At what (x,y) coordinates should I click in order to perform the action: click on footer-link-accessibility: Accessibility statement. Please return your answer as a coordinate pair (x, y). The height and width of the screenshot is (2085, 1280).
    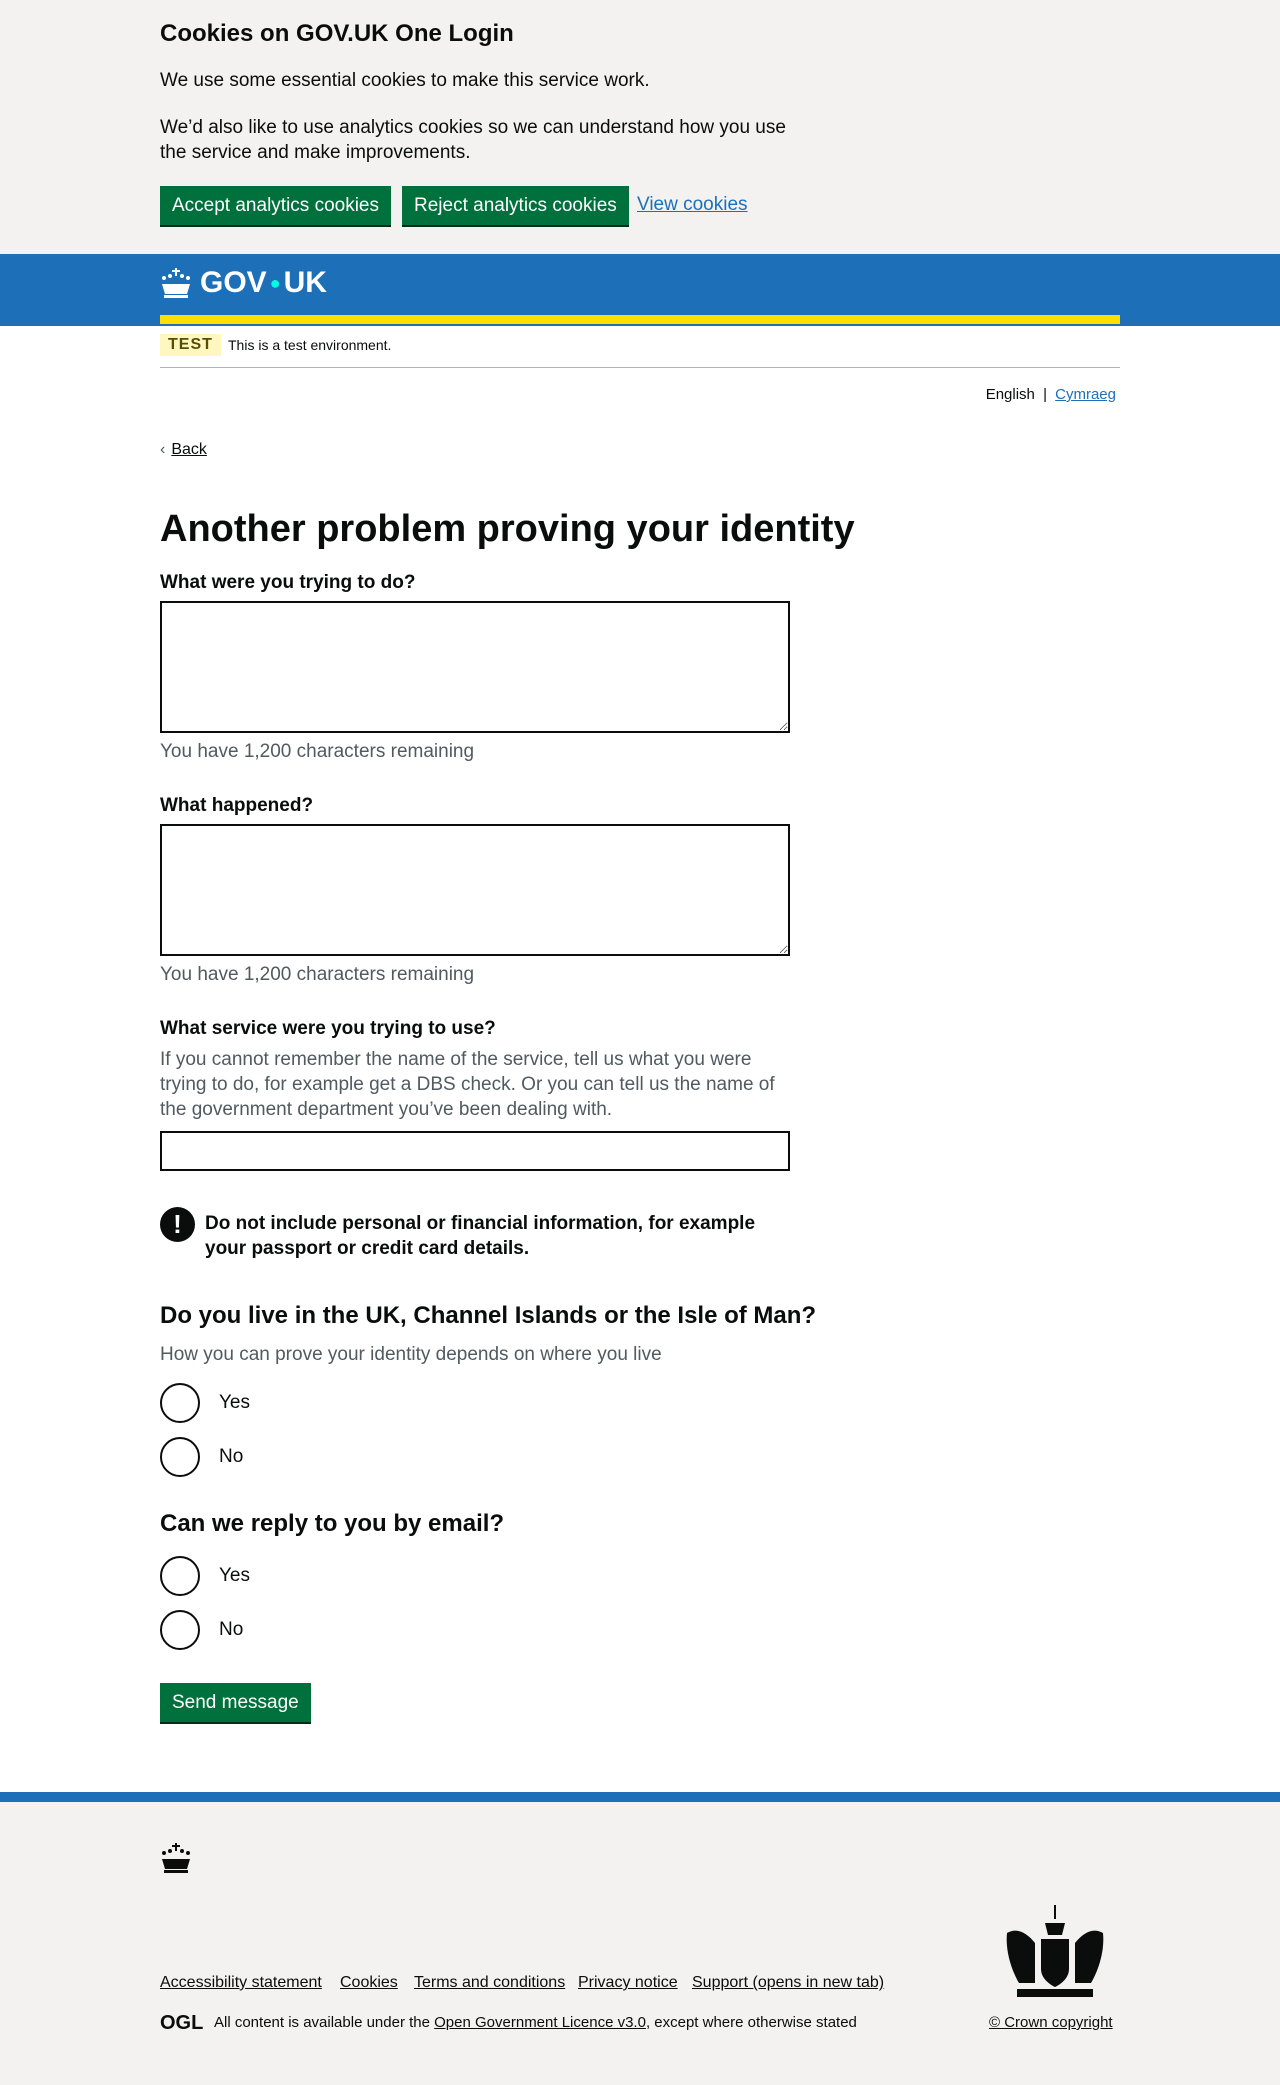
    Looking at the image, I should click on (241, 1983).